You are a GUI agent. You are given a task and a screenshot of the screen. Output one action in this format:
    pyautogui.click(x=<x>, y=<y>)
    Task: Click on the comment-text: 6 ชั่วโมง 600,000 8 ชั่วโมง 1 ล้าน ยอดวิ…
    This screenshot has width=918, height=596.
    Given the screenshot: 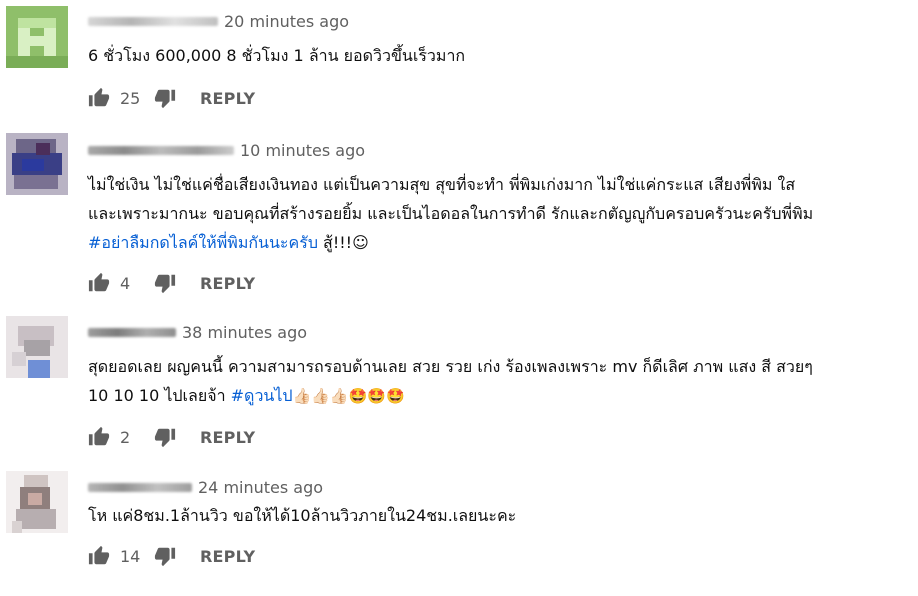 What is the action you would take?
    pyautogui.click(x=498, y=55)
    